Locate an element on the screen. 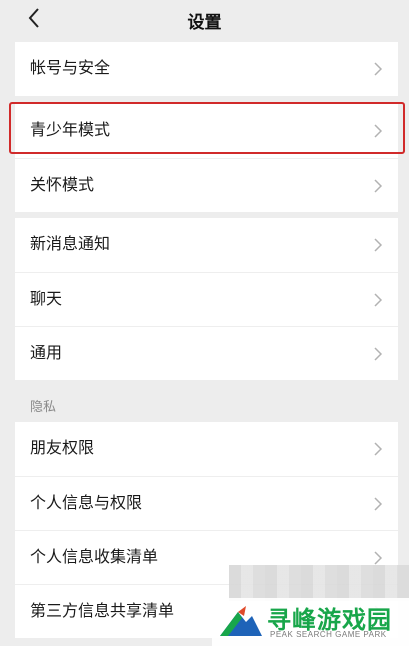  settings-item-label: 个人信息与权限 is located at coordinates (86, 503).